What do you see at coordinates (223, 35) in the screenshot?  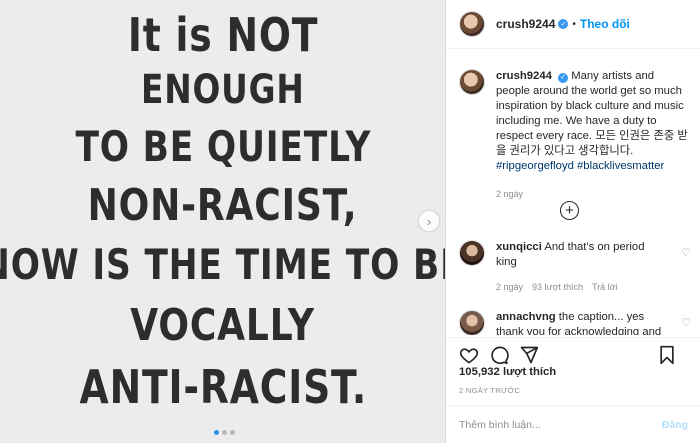 I see `poster-line-1: It is NOT` at bounding box center [223, 35].